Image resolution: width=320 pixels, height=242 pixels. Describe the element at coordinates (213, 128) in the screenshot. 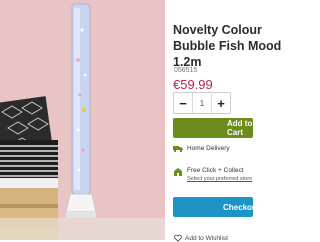

I see `add-to-cart-button: Add to Cart` at that location.